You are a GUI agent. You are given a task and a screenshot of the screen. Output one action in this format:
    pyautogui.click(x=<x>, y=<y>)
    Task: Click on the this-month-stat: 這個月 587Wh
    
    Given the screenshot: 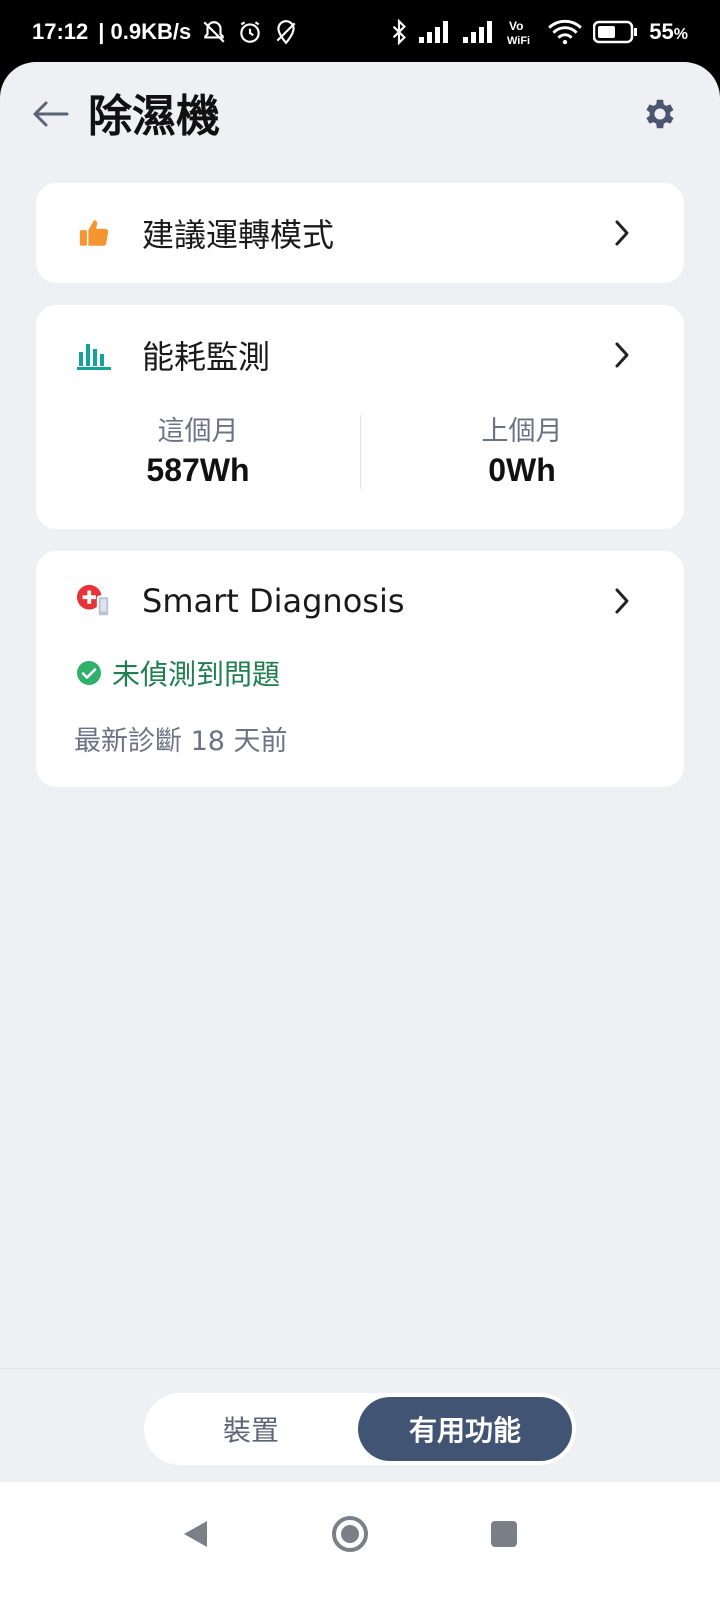 What is the action you would take?
    pyautogui.click(x=198, y=455)
    